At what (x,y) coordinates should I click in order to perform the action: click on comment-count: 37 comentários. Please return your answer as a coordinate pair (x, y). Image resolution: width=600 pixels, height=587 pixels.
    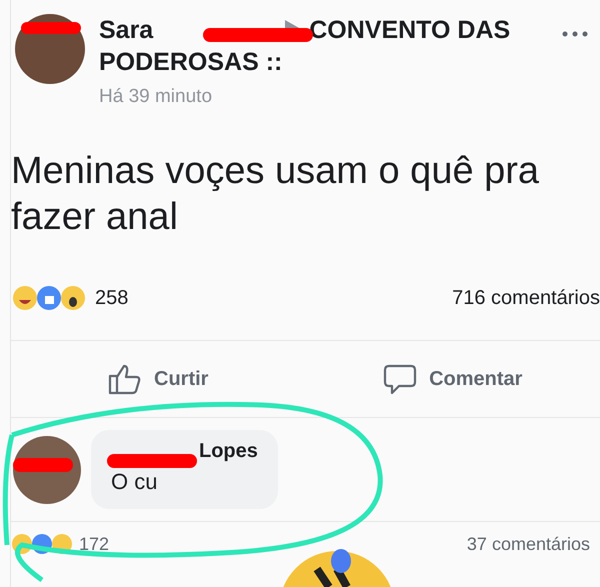
    Looking at the image, I should click on (528, 544).